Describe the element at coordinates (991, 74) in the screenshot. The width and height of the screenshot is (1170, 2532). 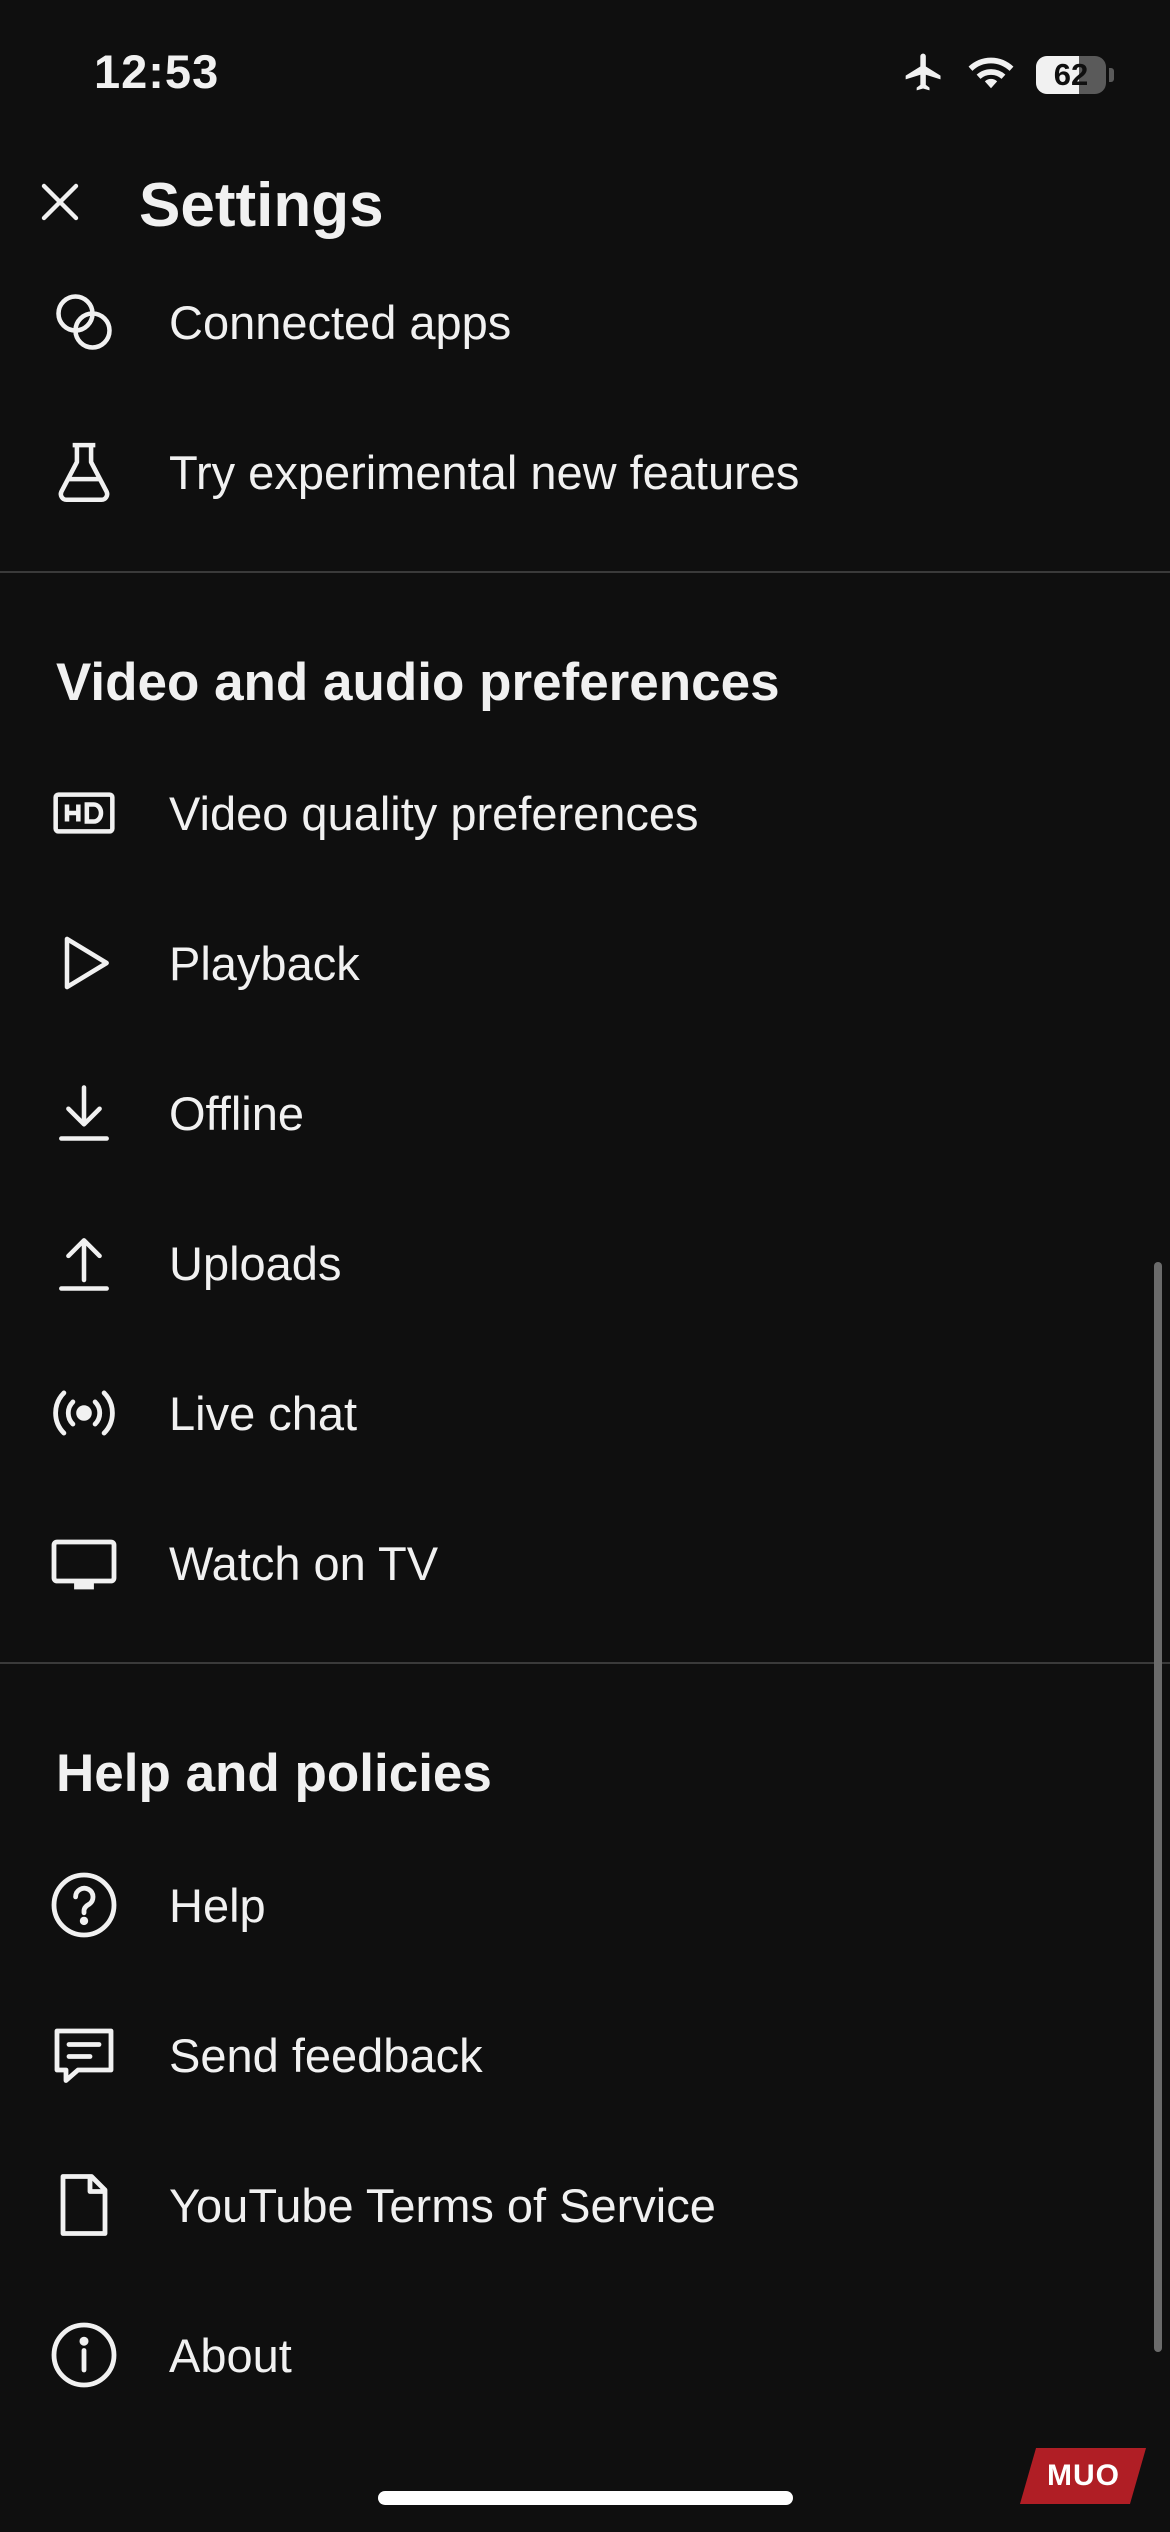
I see `wifi-icon` at that location.